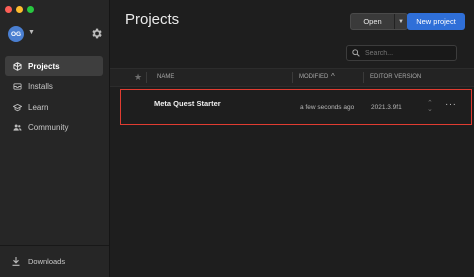 The height and width of the screenshot is (277, 474). Describe the element at coordinates (48, 127) in the screenshot. I see `sidebar-item-label: Community` at that location.